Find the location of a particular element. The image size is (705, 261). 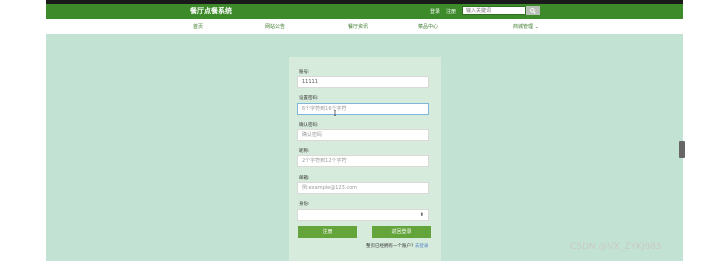

password-field: 6个字符到16个字符 is located at coordinates (363, 109).